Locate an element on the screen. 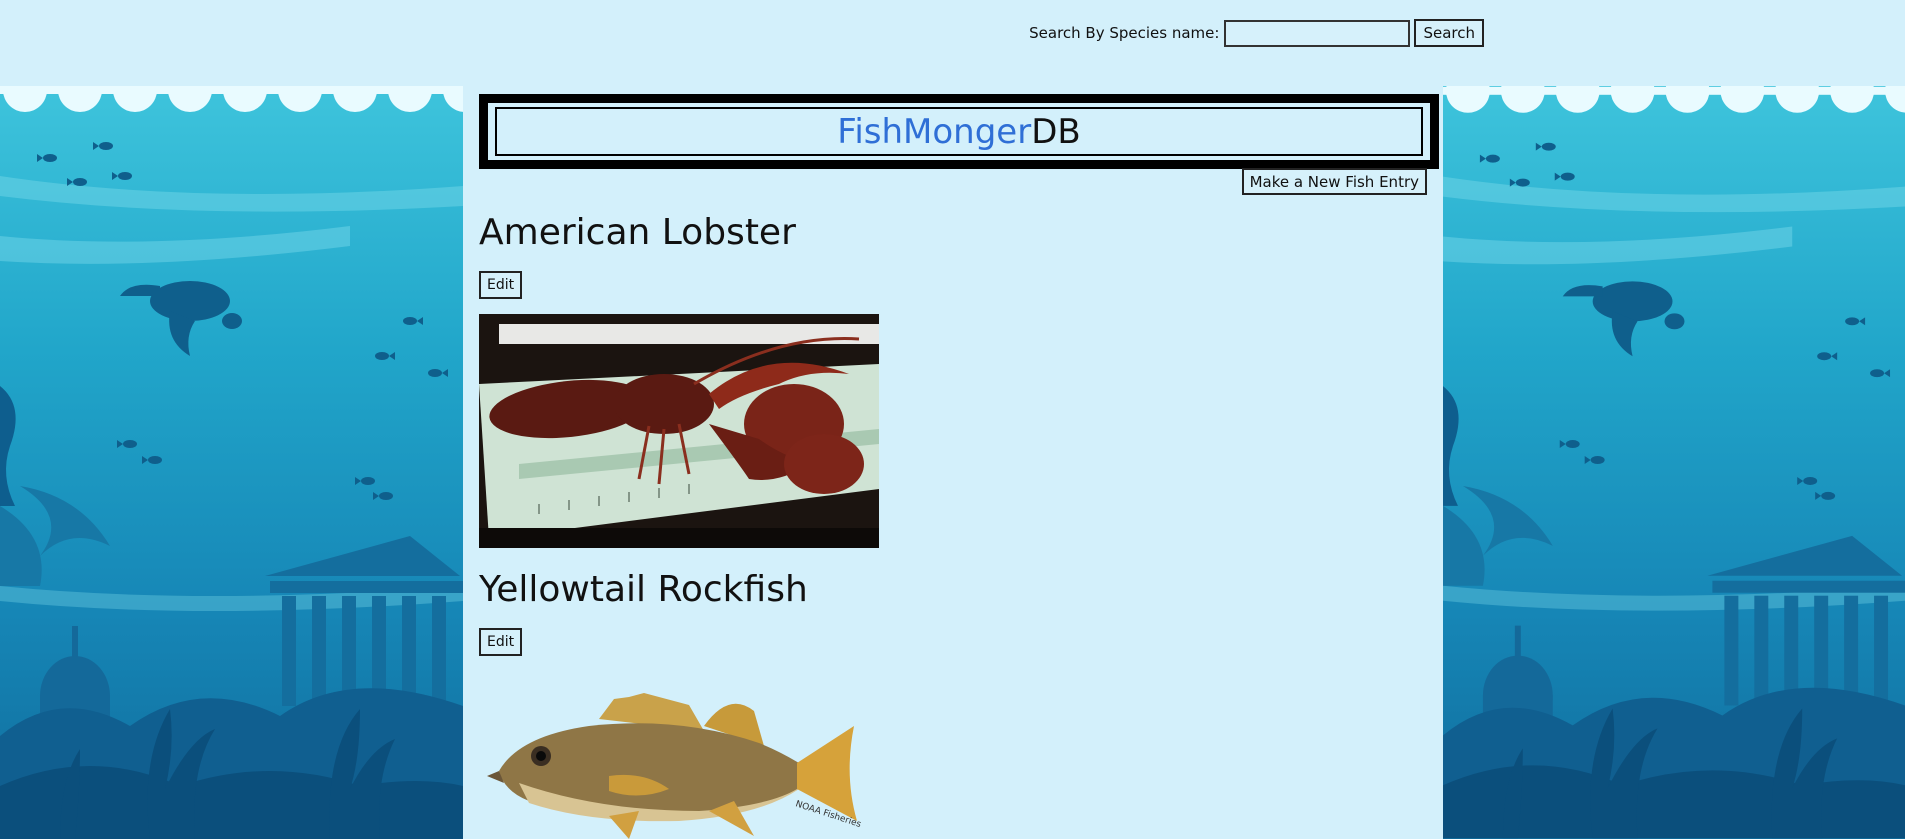 The height and width of the screenshot is (839, 1905). brand-name-part2: DB is located at coordinates (1056, 131).